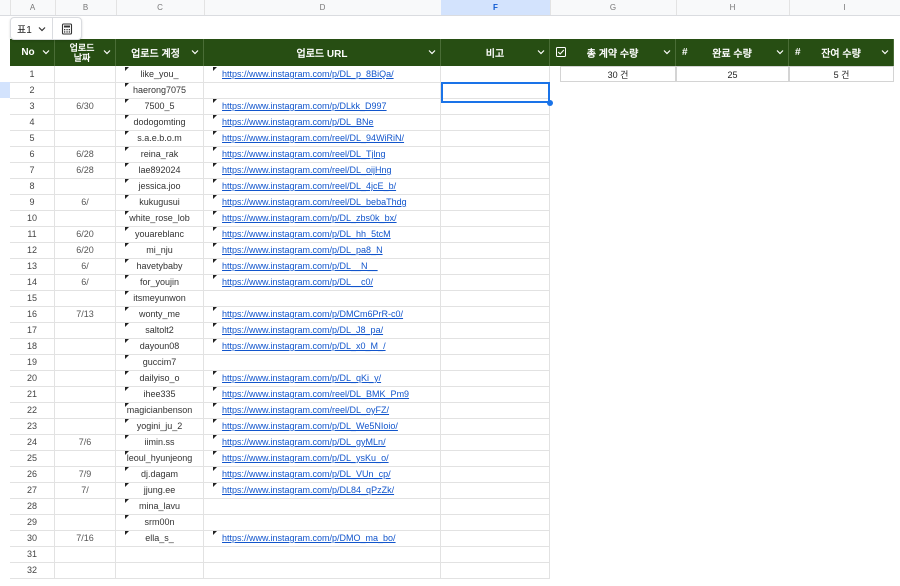 Image resolution: width=900 pixels, height=586 pixels. I want to click on summary-total-cell: 30 건, so click(618, 74).